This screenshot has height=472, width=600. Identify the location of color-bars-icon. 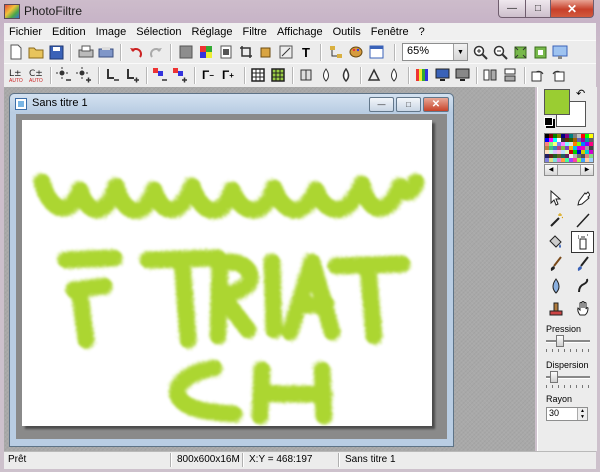
(422, 75).